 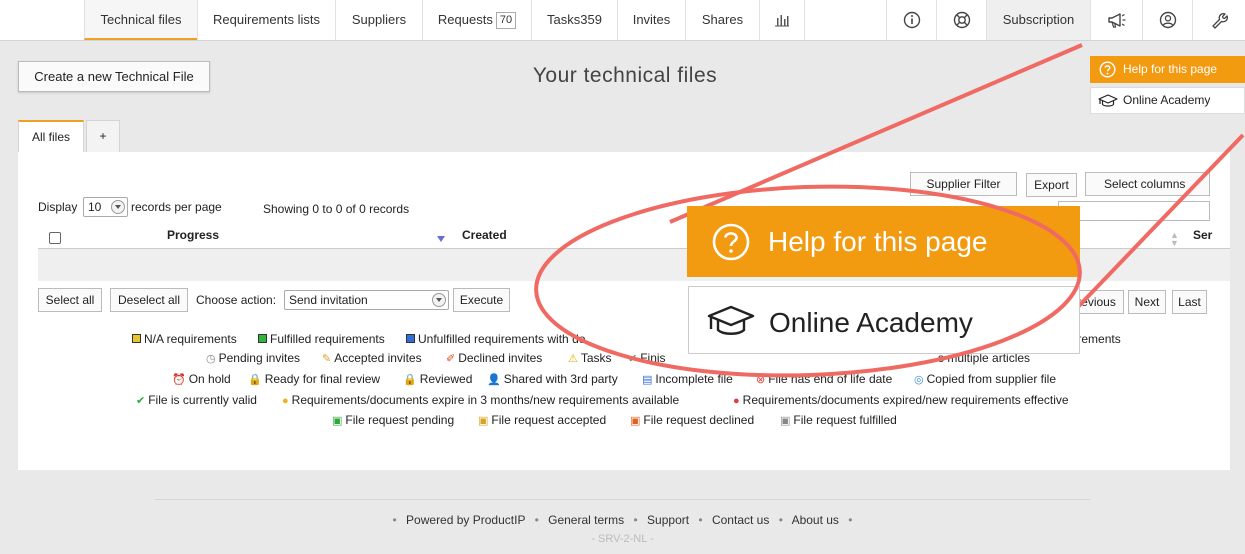 What do you see at coordinates (483, 421) in the screenshot?
I see `folder-user-icon: ▣` at bounding box center [483, 421].